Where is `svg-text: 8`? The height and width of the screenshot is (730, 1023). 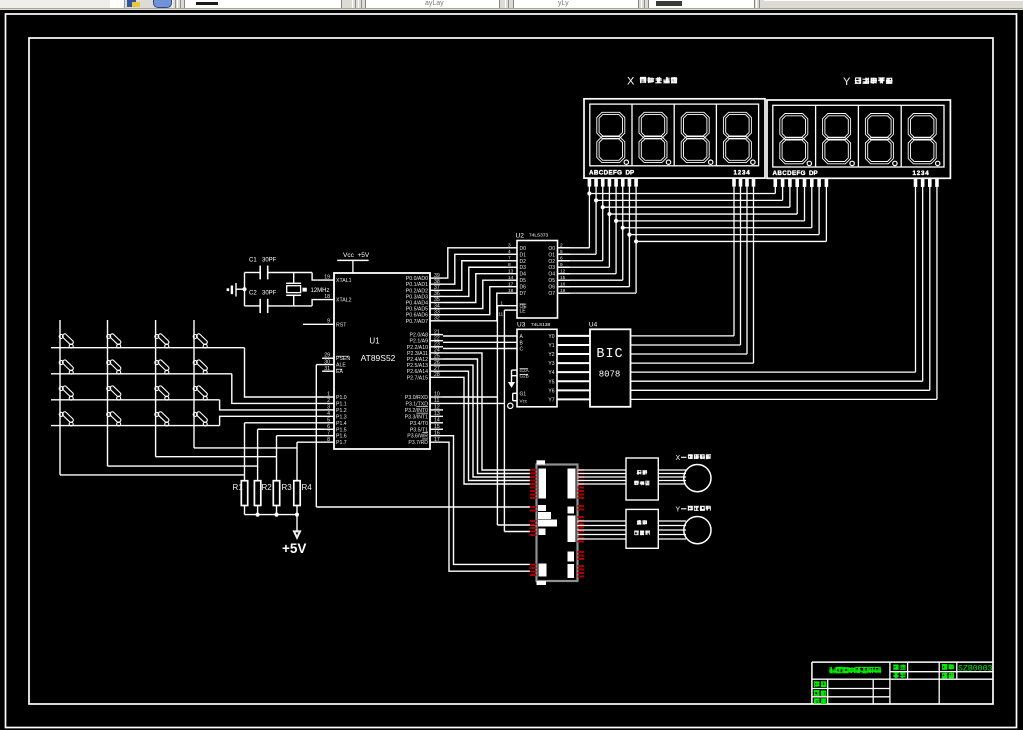
svg-text: 8 is located at coordinates (509, 265).